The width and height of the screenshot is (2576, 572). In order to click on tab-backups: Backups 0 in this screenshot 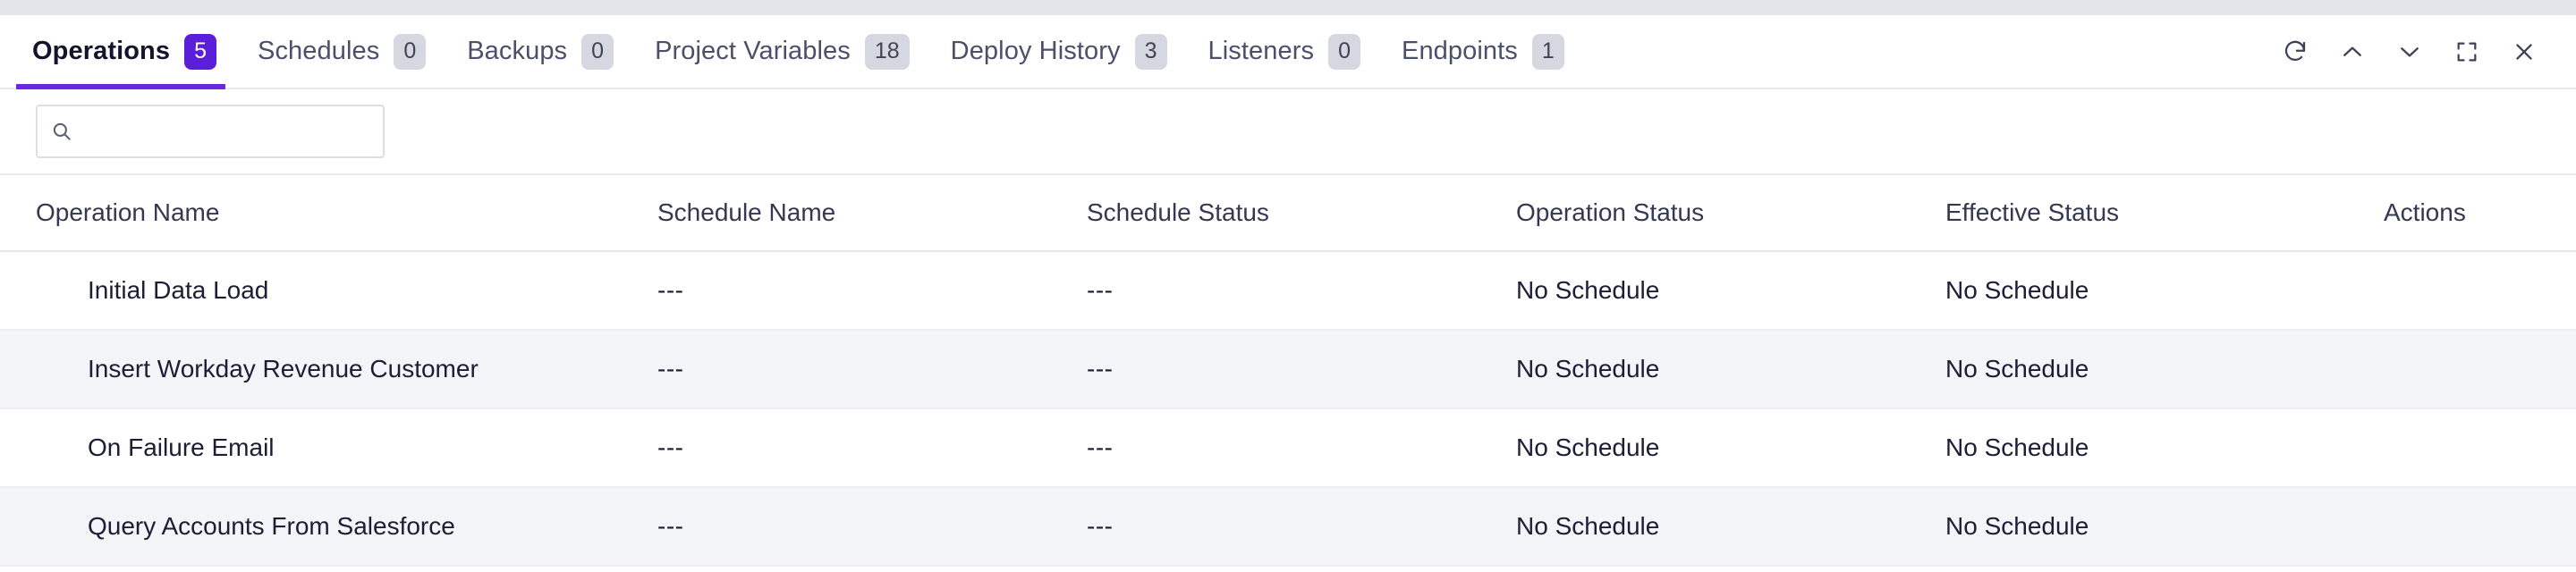, I will do `click(545, 52)`.